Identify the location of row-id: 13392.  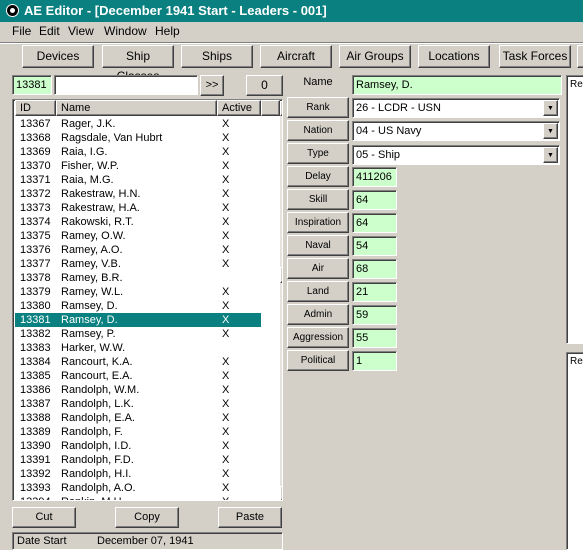
(35, 474).